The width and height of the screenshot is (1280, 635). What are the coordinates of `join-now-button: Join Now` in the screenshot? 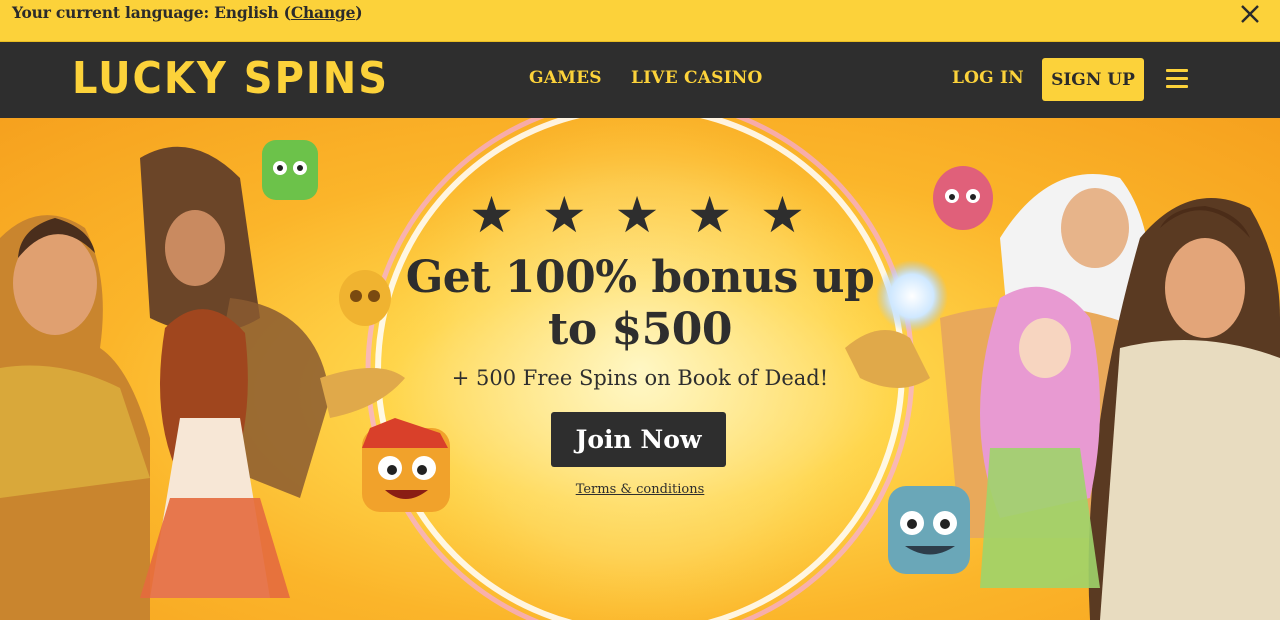 It's located at (638, 439).